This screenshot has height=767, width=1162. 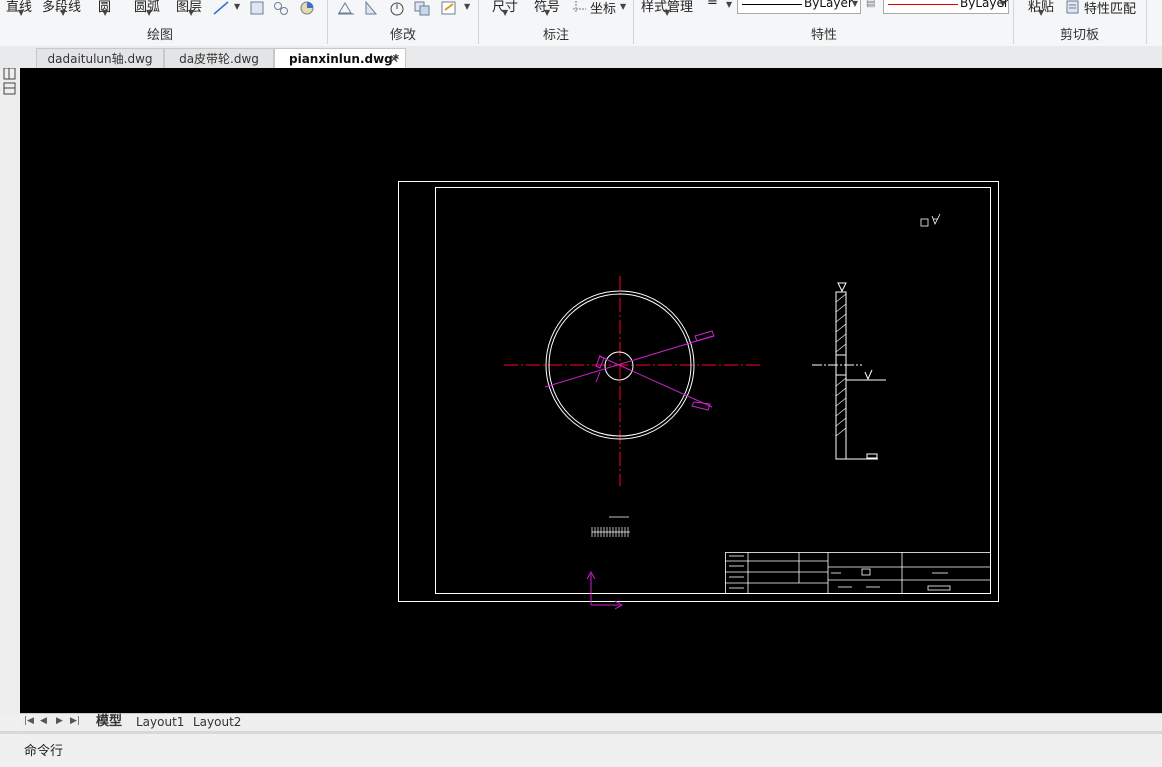 I want to click on layout-tabs: |◀ ◀ ▶ ▶| 模型 Layout1 Layout2, so click(x=591, y=722).